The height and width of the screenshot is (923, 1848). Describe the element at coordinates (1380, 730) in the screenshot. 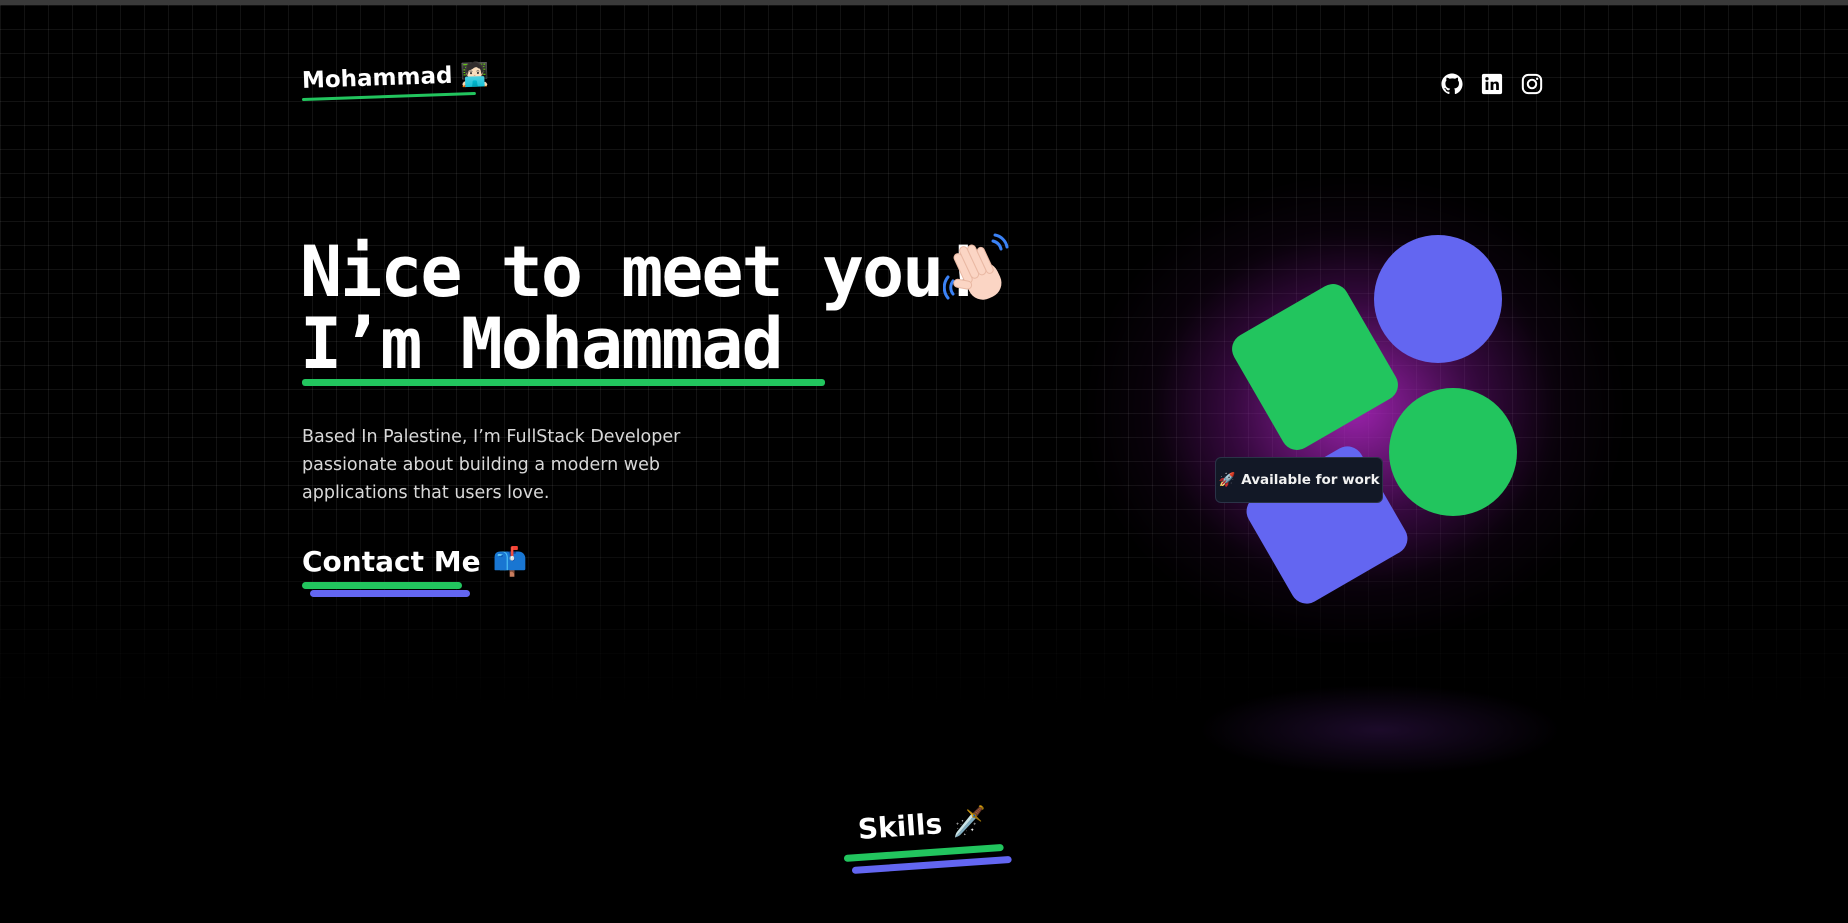

I see `bottom-glow` at that location.